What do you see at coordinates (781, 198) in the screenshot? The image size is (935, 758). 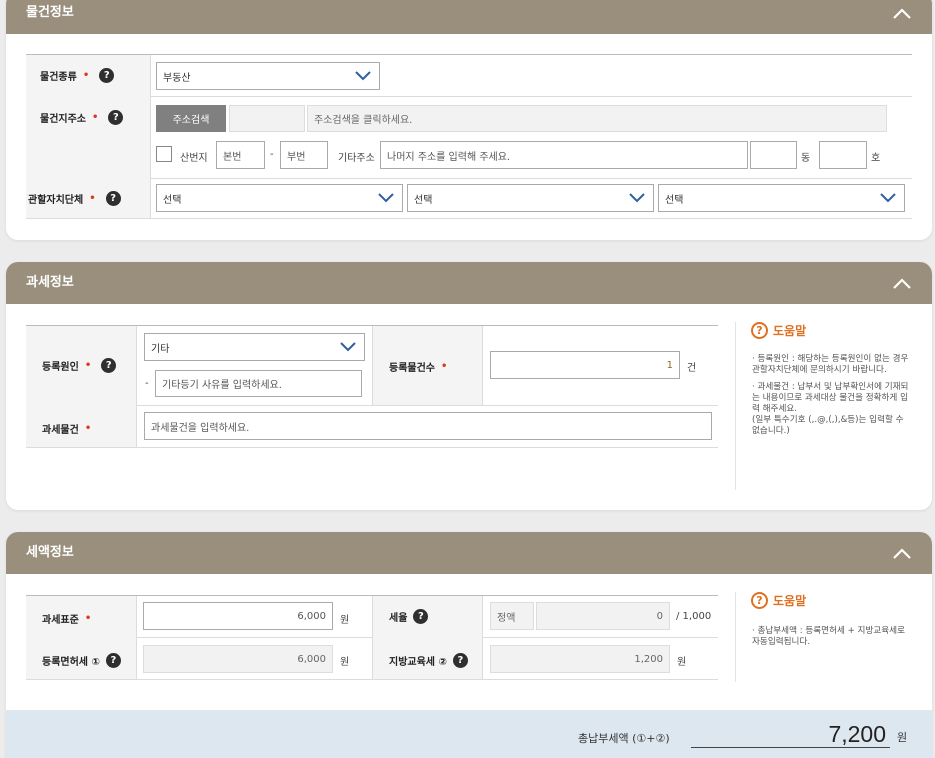 I see `local-gov-select-3: 선택` at bounding box center [781, 198].